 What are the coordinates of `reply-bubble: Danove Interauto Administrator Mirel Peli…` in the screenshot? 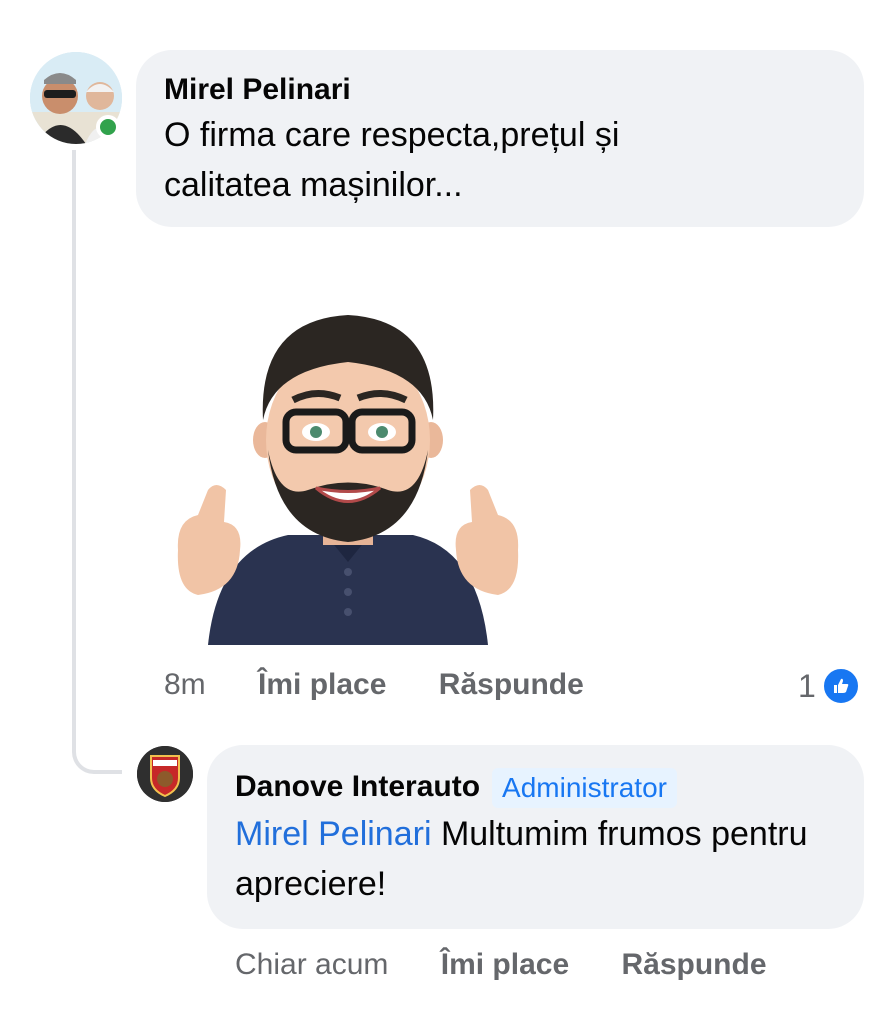 It's located at (535, 837).